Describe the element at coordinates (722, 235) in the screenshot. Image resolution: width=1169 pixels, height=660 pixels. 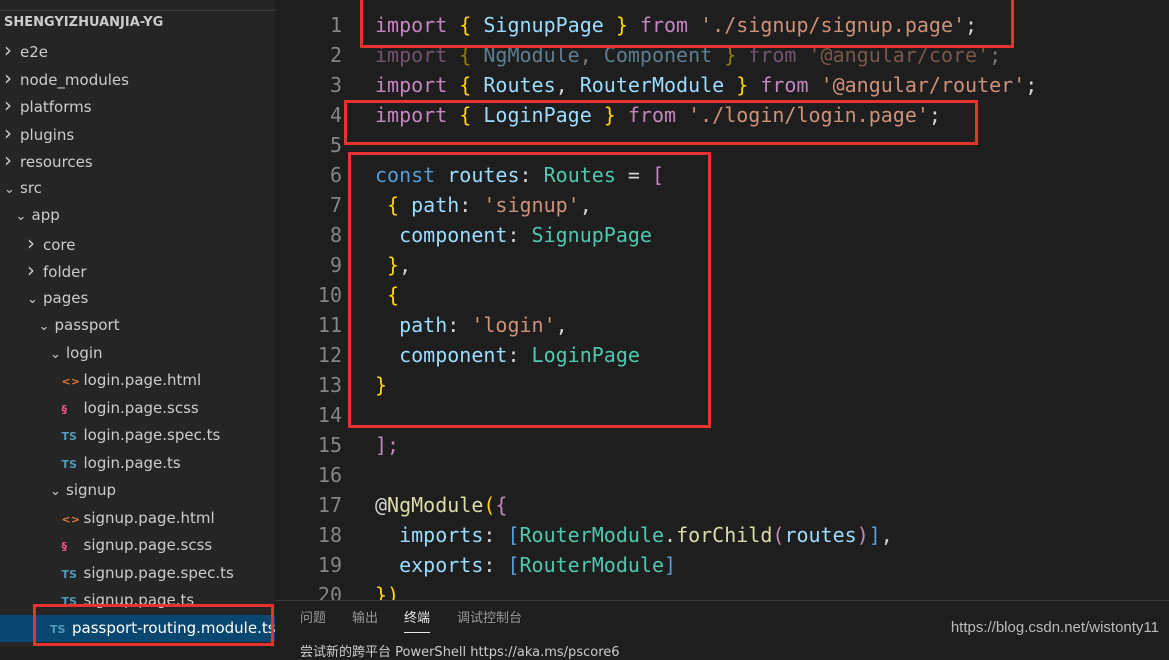
I see `code-line: 8 component: SignupPage` at that location.